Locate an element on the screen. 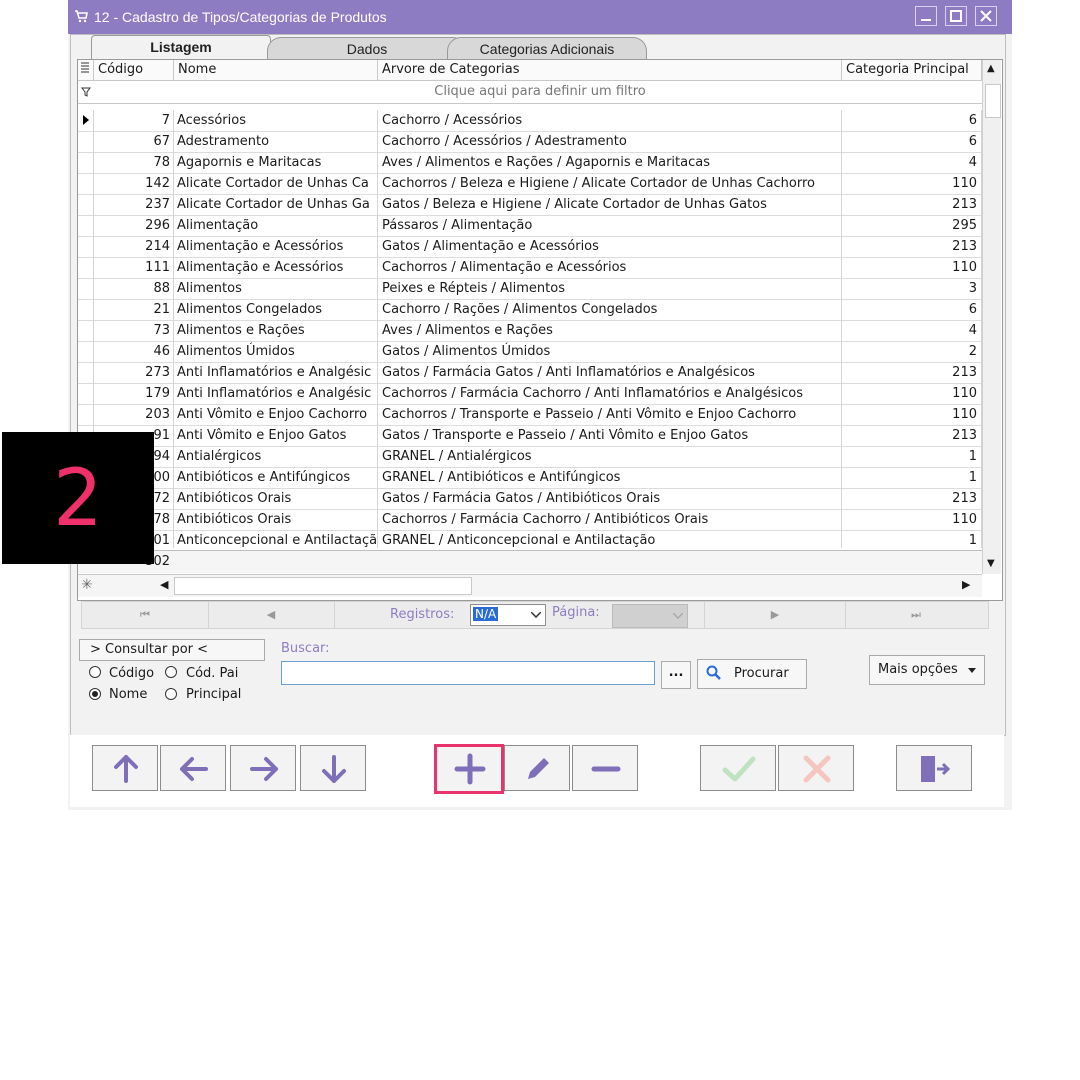 Image resolution: width=1080 pixels, height=1080 pixels. column-header-categoria-principal: Categoria Principal is located at coordinates (912, 70).